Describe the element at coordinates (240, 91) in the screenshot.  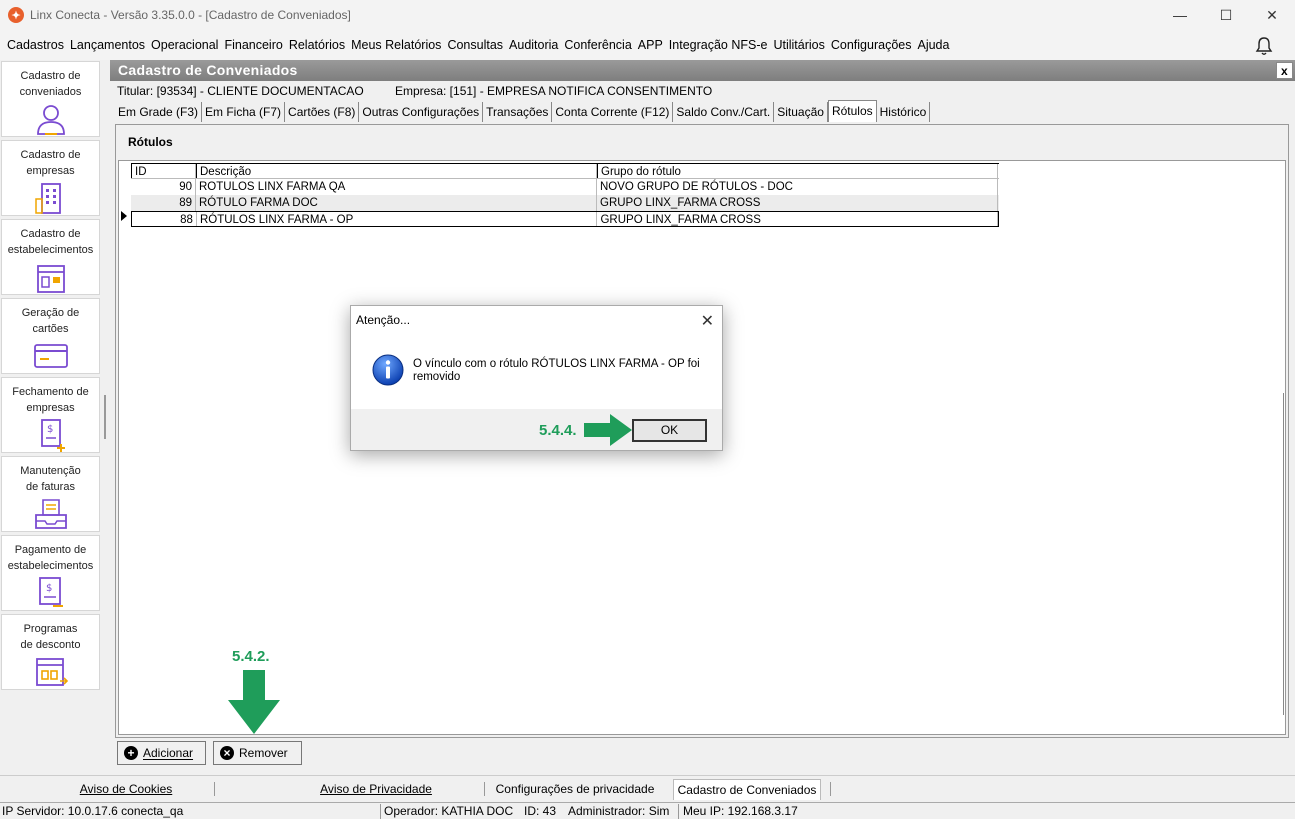
I see `titular-info: Titular: [93534] - CLIENTE DOCUMENTACAO` at that location.